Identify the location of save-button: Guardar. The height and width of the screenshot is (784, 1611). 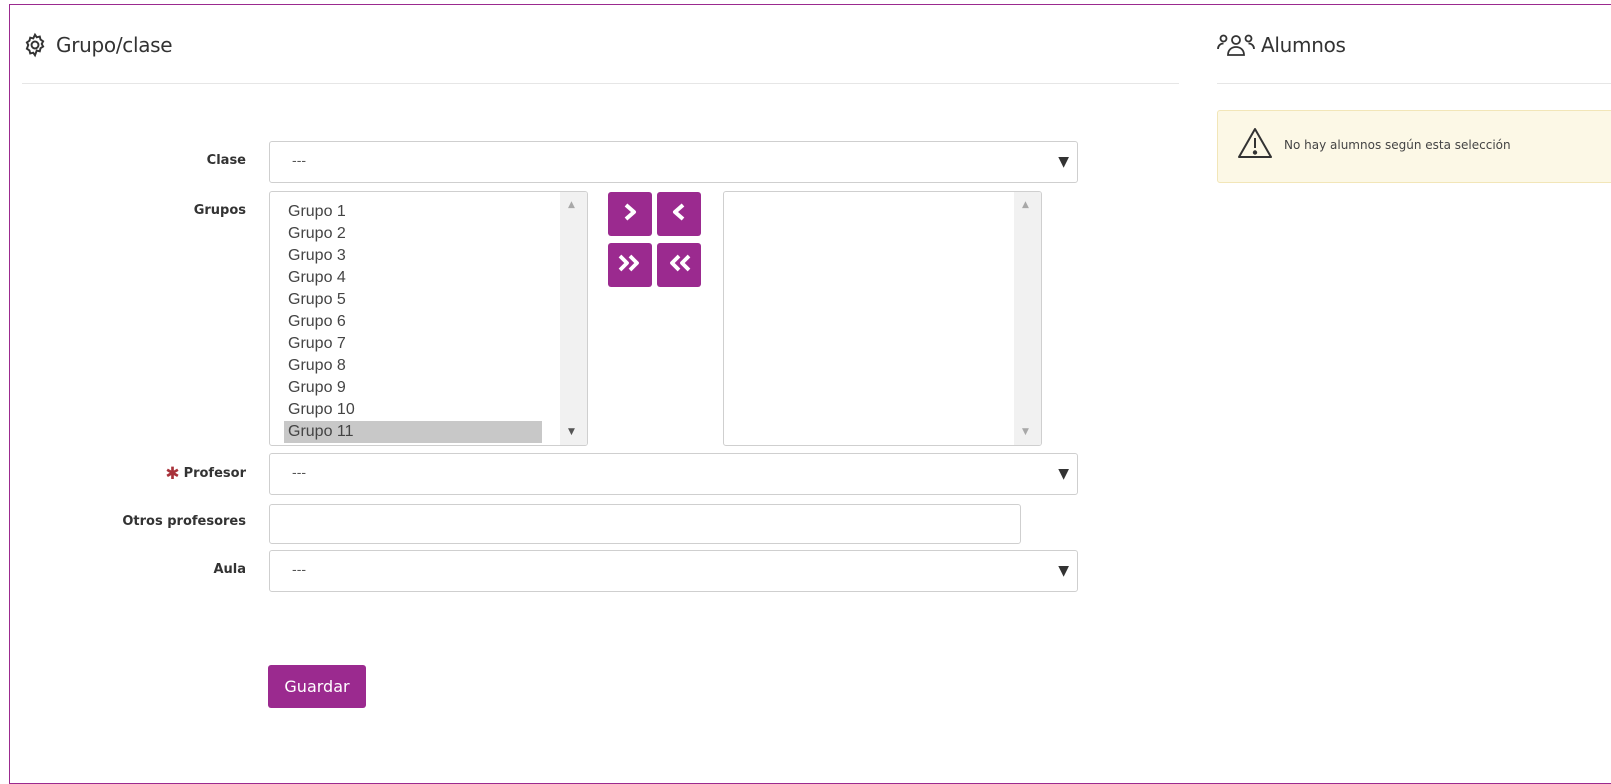
(317, 686).